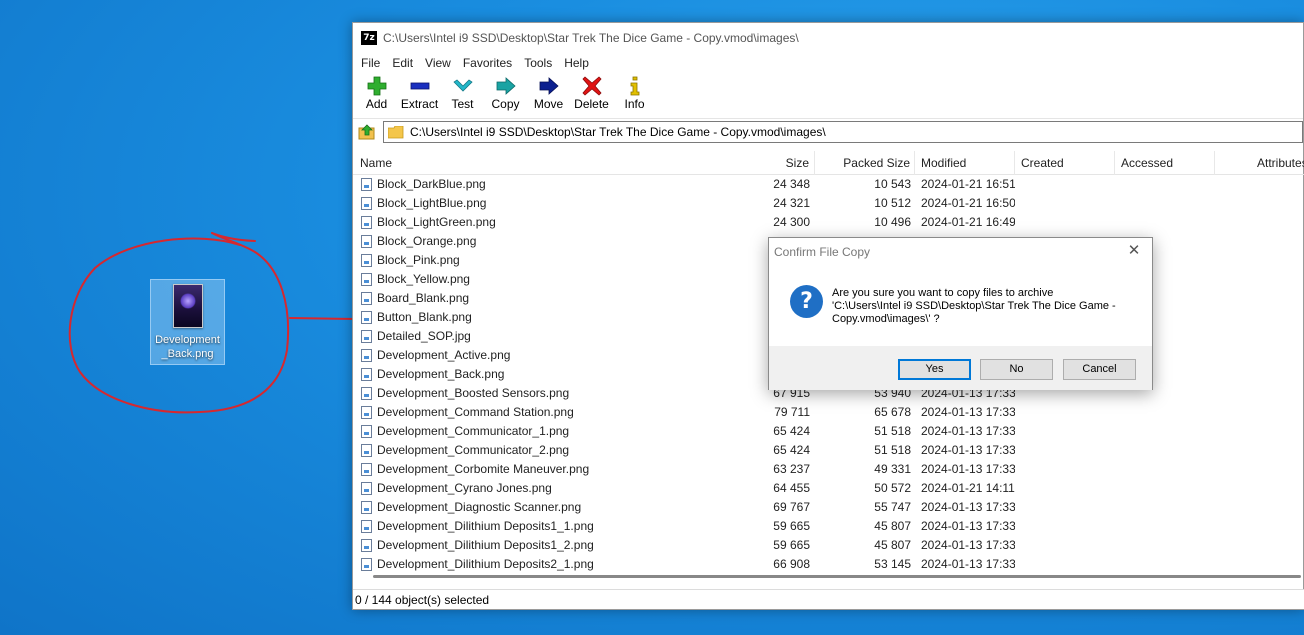 The width and height of the screenshot is (1304, 635). What do you see at coordinates (968, 488) in the screenshot?
I see `modified-date-cell: 2024-01-21 14:11` at bounding box center [968, 488].